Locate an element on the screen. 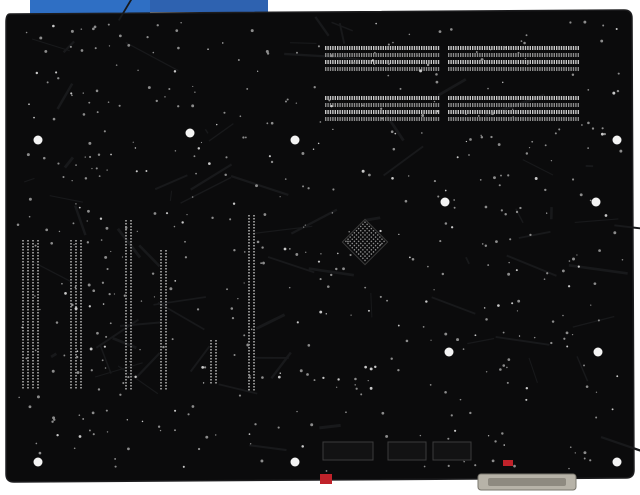 This screenshot has height=495, width=640. audio-jack-pink is located at coordinates (326, 479).